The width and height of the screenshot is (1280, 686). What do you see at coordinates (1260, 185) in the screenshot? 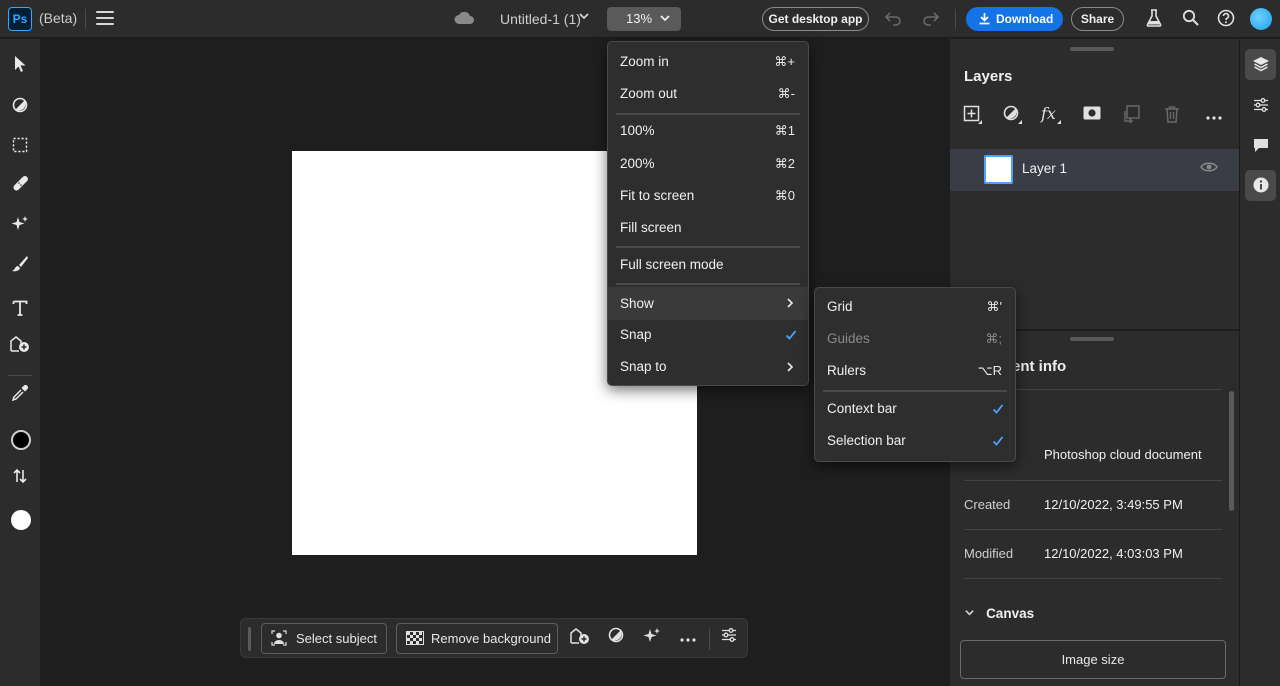
I see `info-panel-icon` at bounding box center [1260, 185].